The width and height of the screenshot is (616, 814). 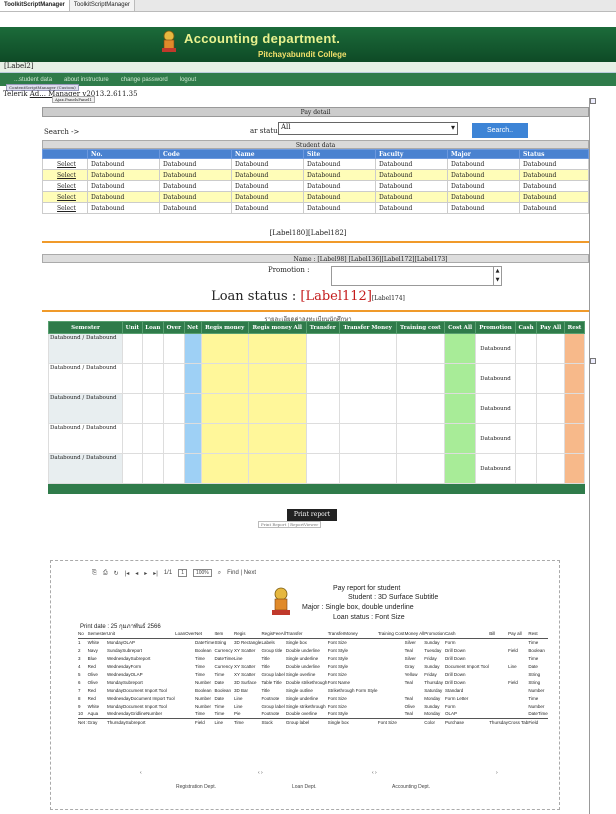 What do you see at coordinates (145, 573) in the screenshot?
I see `next-page-icon: ▸` at bounding box center [145, 573].